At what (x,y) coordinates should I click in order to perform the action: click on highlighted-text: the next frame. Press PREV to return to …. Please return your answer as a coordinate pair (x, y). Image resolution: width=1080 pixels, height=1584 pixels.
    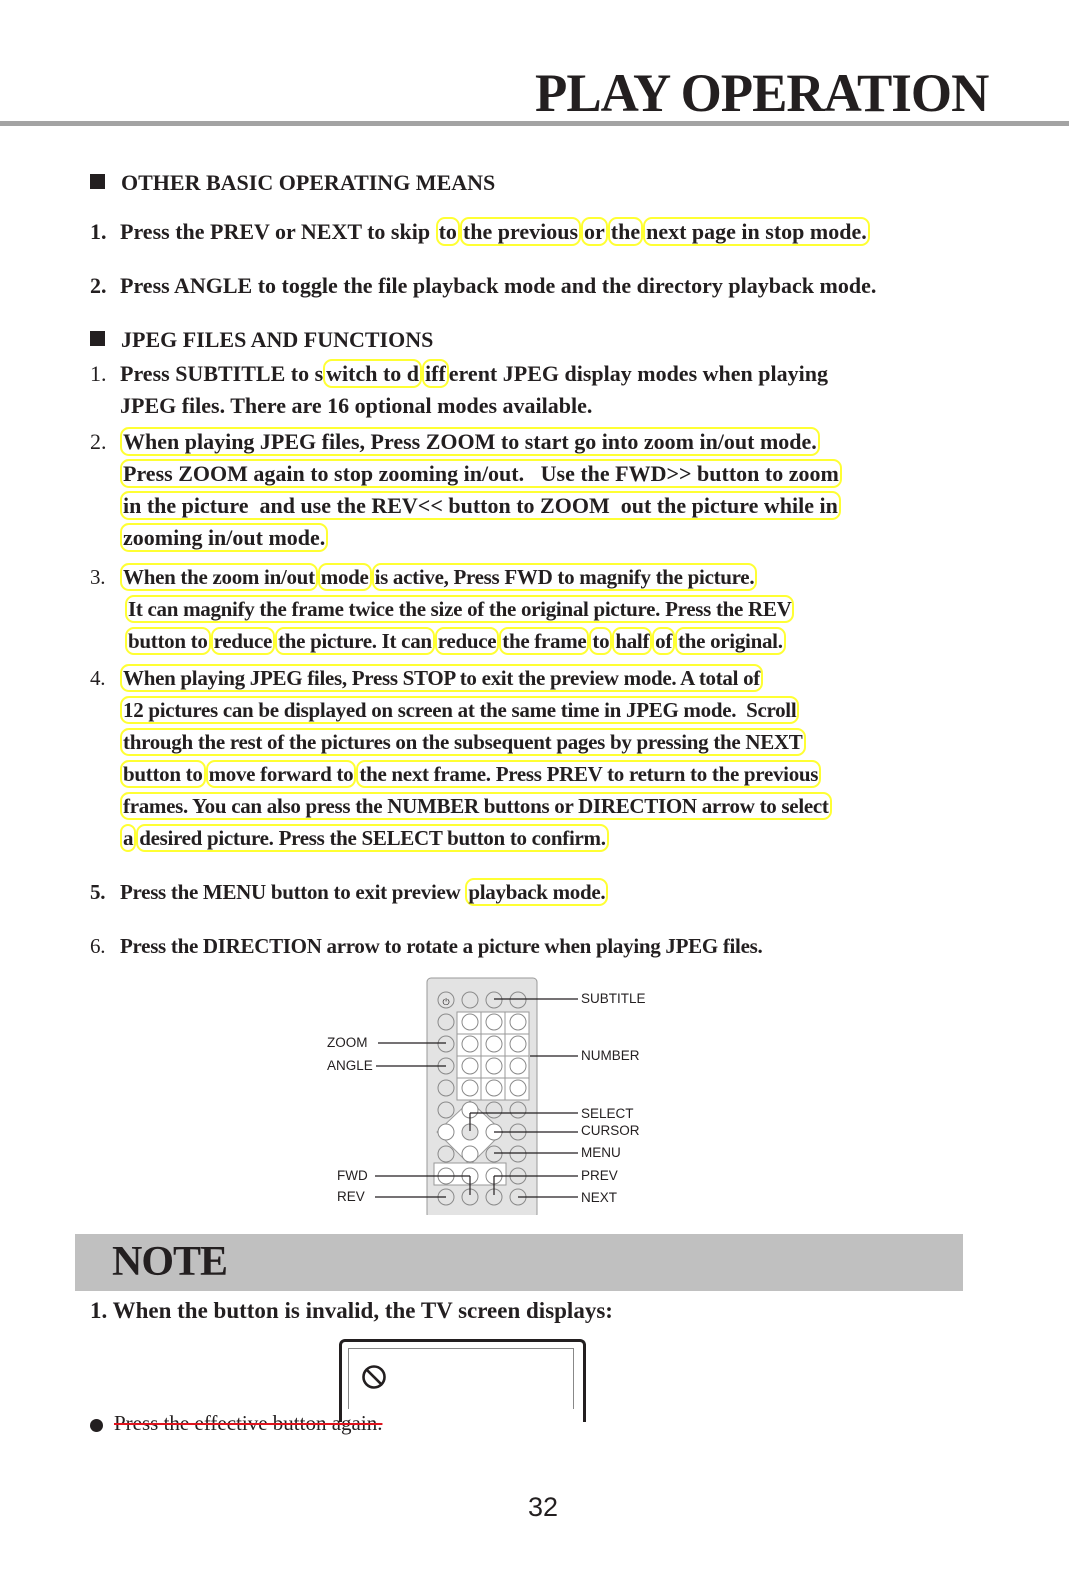
    Looking at the image, I should click on (589, 774).